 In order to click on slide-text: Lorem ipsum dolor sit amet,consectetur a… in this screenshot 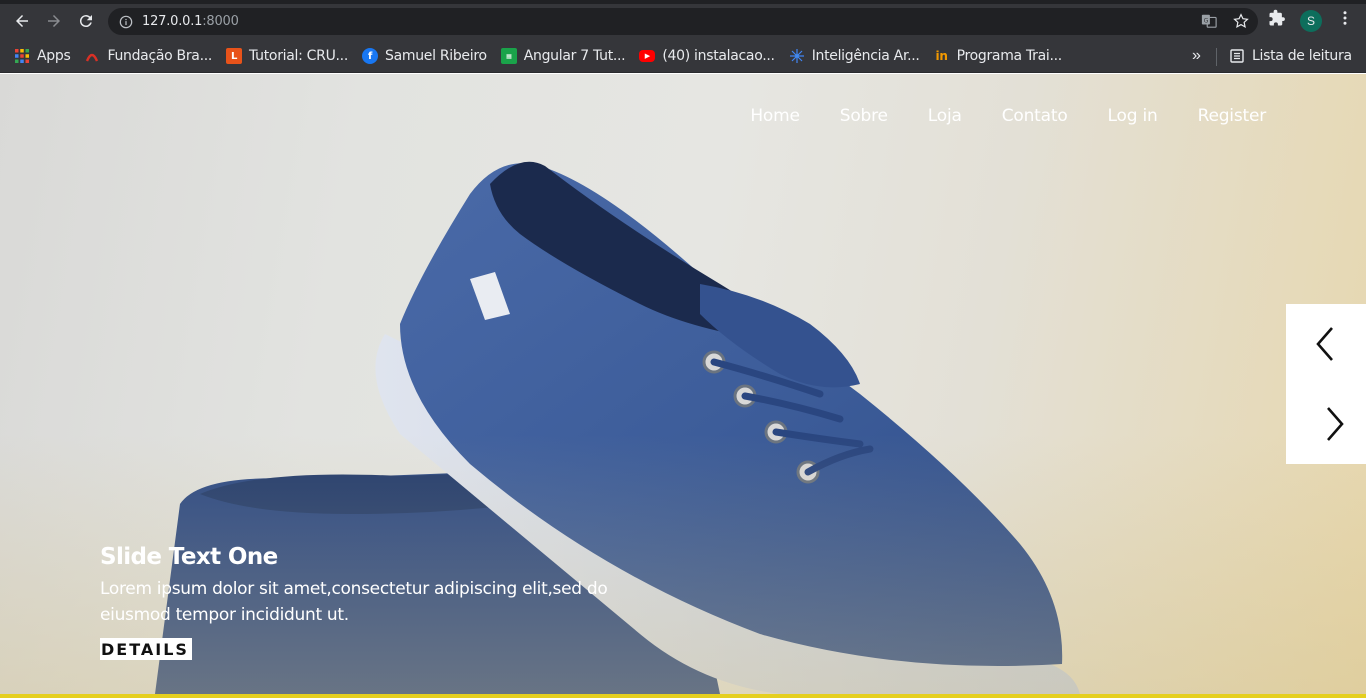, I will do `click(354, 602)`.